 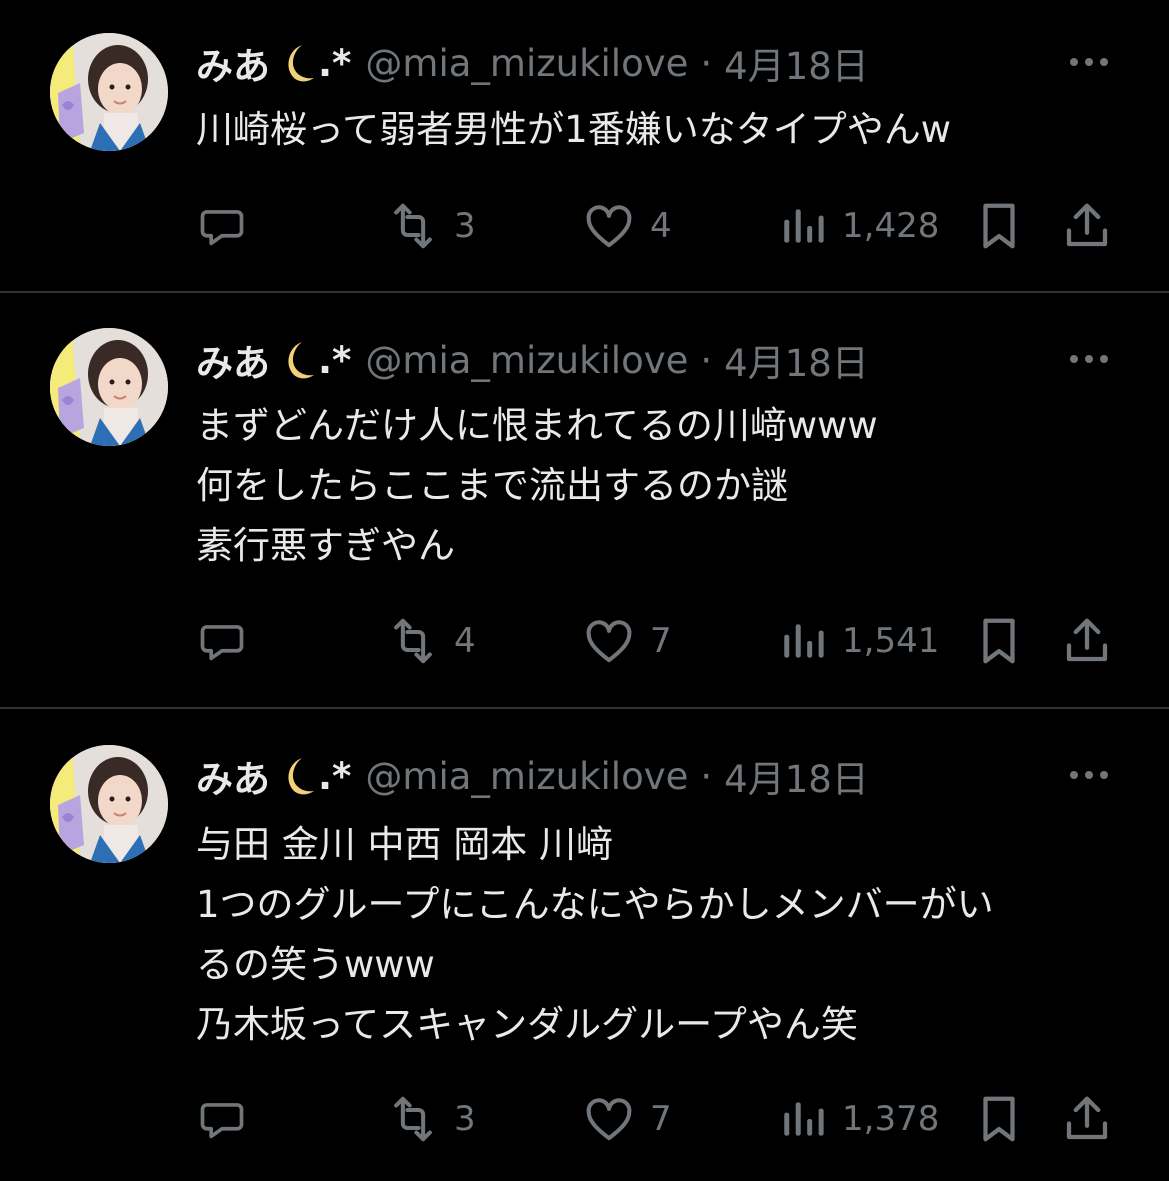 I want to click on views-count: 1,541, so click(x=891, y=641).